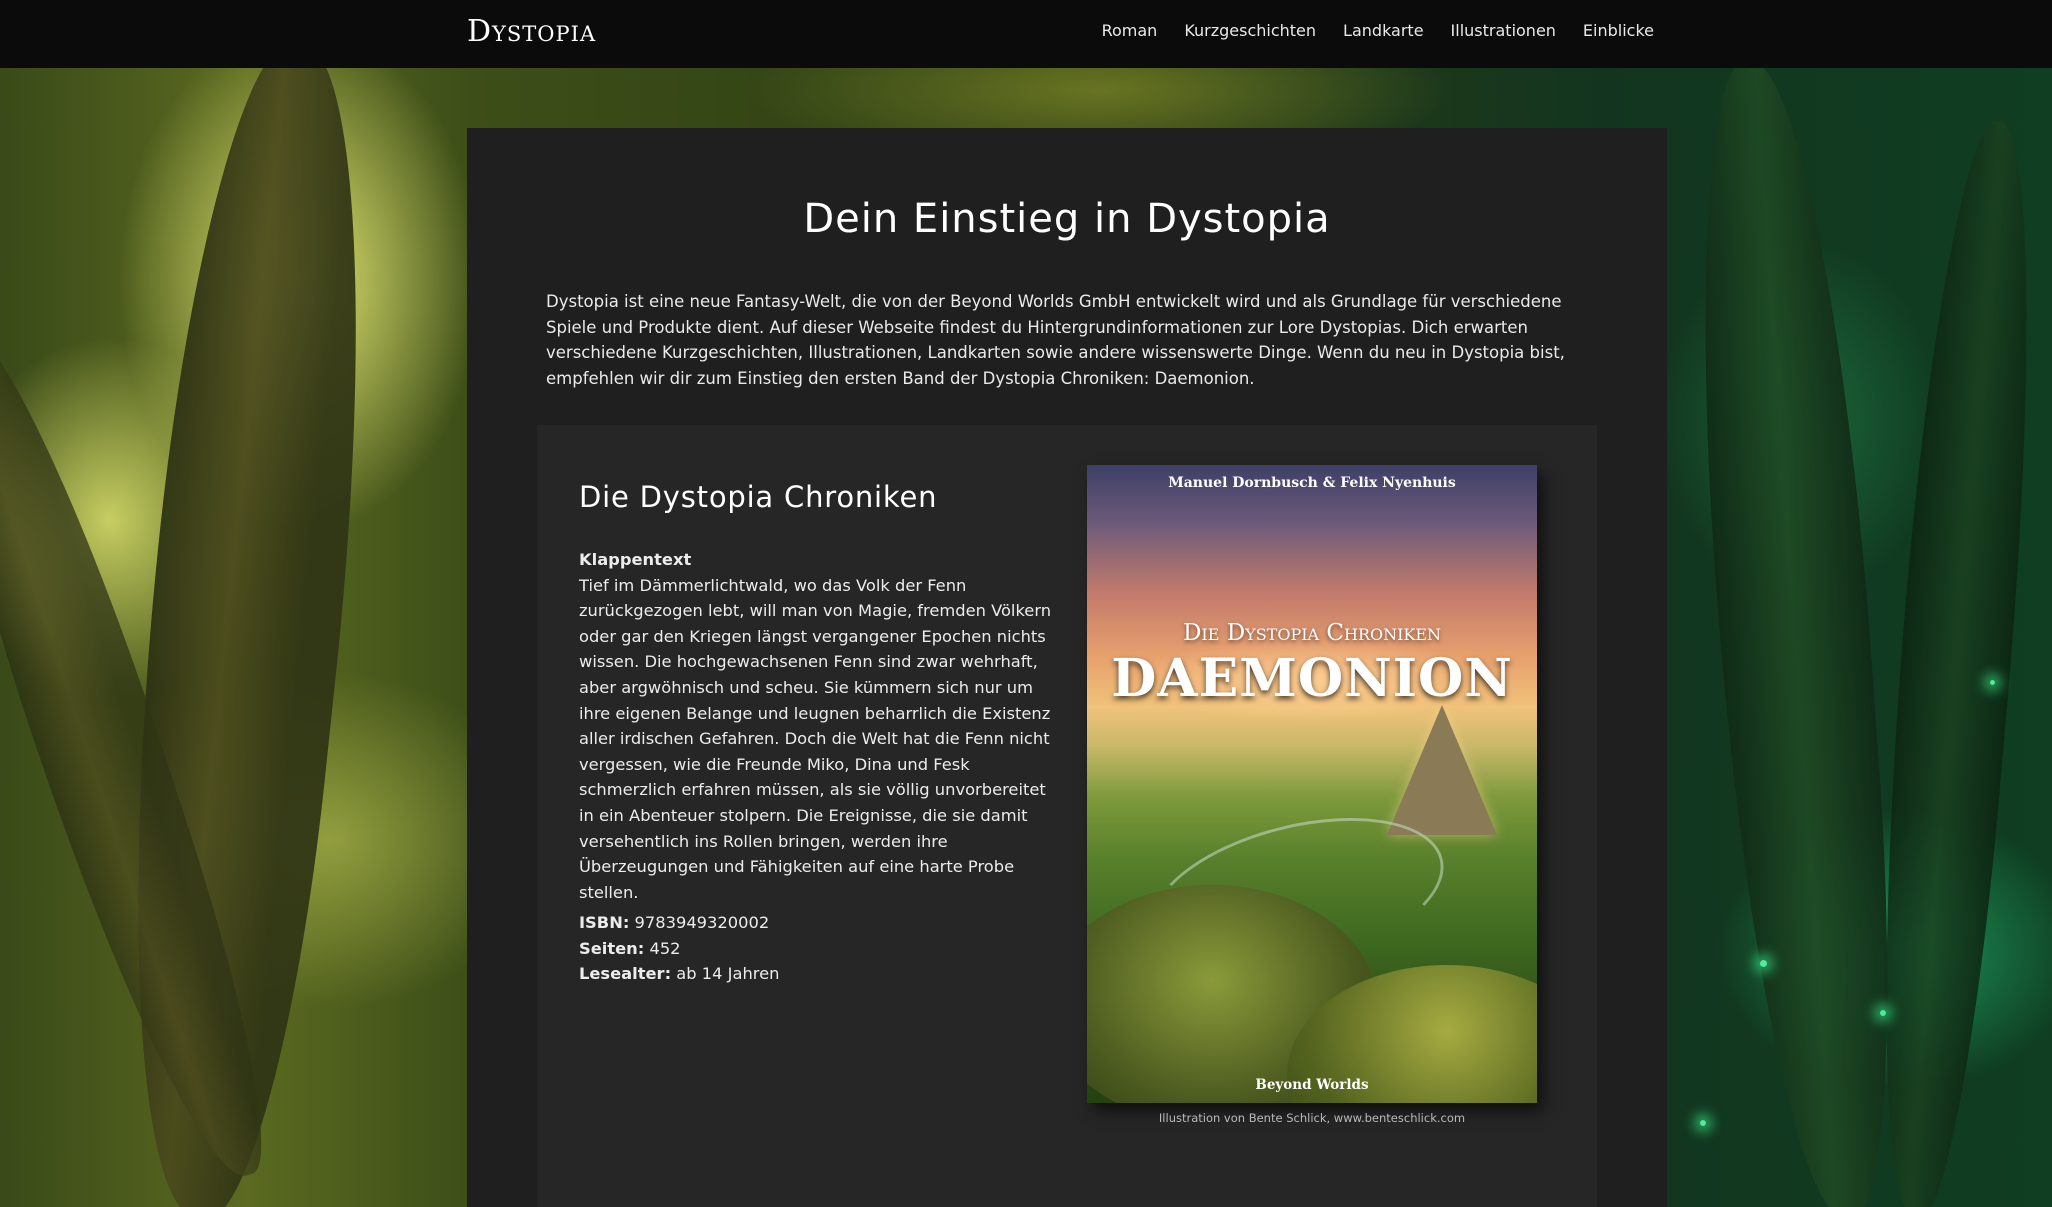 The image size is (2052, 1207). Describe the element at coordinates (604, 922) in the screenshot. I see `isbn-label: ISBN:` at that location.